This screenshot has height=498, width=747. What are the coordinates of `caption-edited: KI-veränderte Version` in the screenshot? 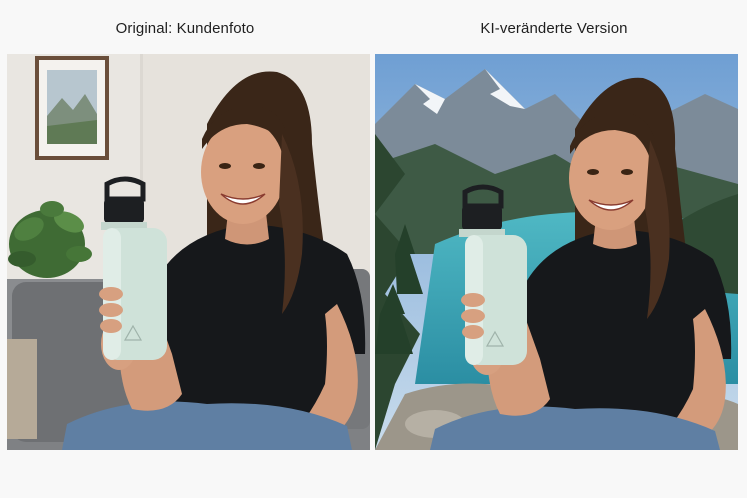 It's located at (554, 28).